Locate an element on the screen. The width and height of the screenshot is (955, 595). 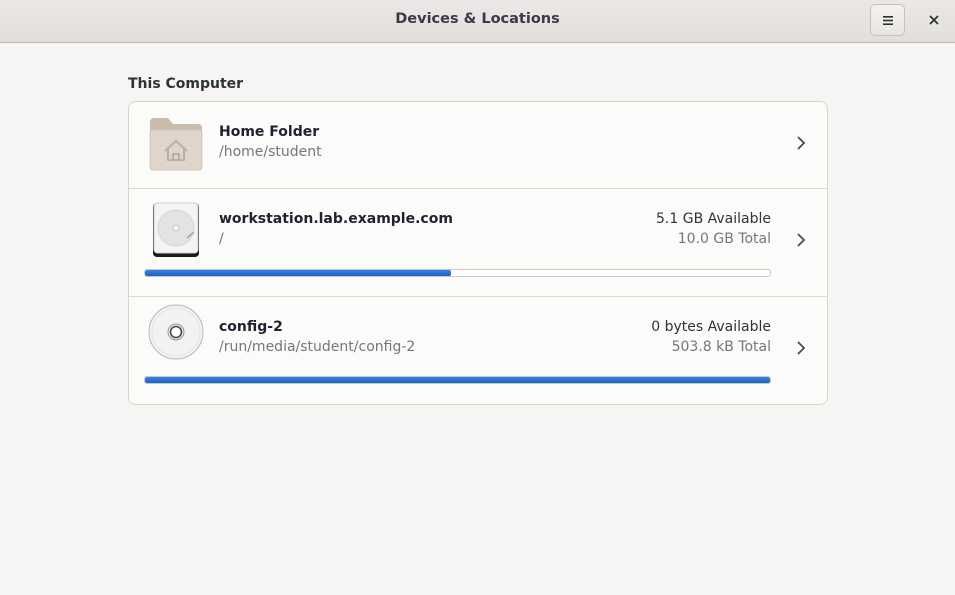
menu-button is located at coordinates (887, 20).